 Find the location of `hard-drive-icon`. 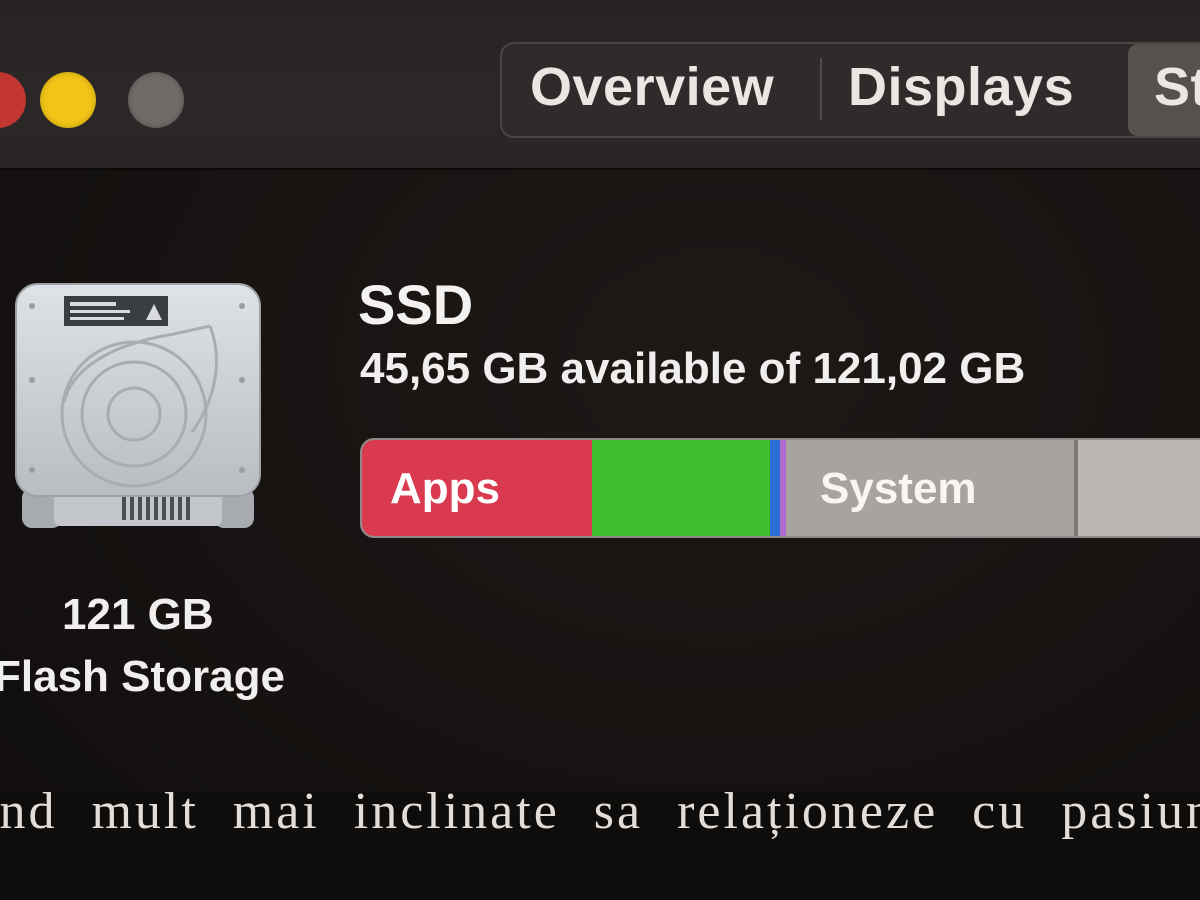

hard-drive-icon is located at coordinates (138, 405).